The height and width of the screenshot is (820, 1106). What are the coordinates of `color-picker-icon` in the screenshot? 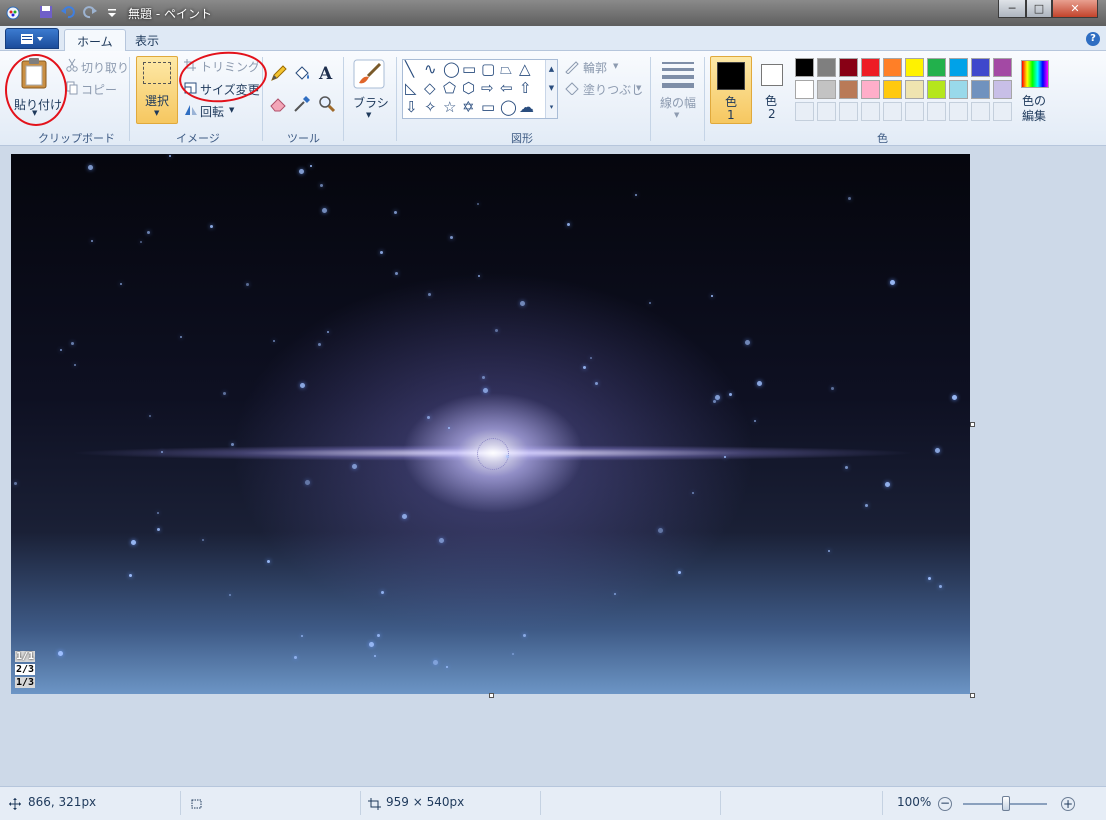 It's located at (302, 104).